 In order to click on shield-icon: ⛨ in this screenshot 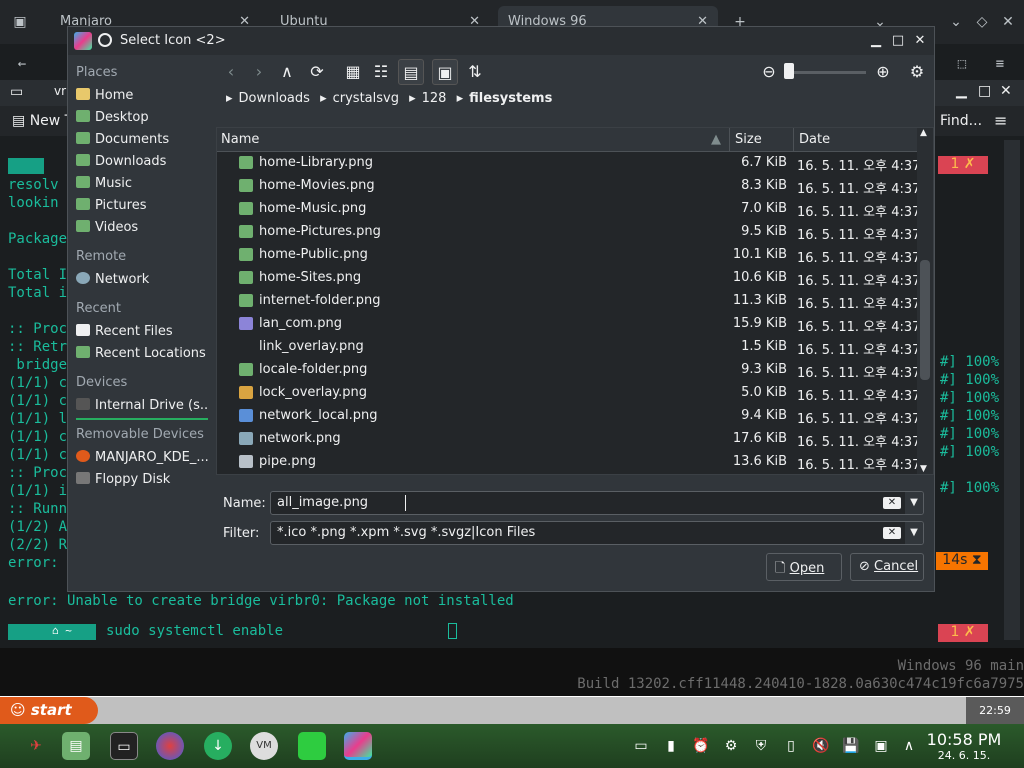, I will do `click(761, 746)`.